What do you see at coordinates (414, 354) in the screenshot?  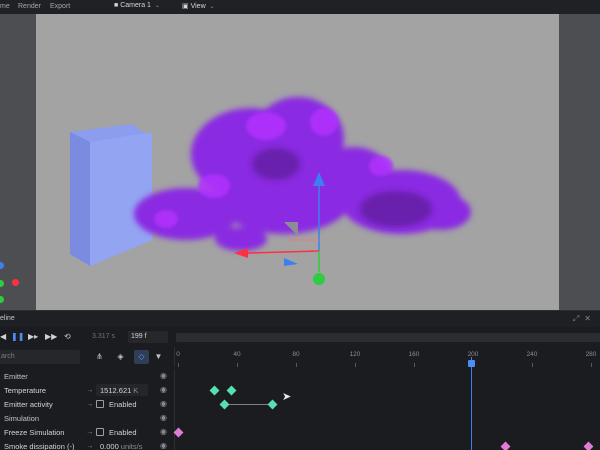 I see `ruler-tick-label: 160` at bounding box center [414, 354].